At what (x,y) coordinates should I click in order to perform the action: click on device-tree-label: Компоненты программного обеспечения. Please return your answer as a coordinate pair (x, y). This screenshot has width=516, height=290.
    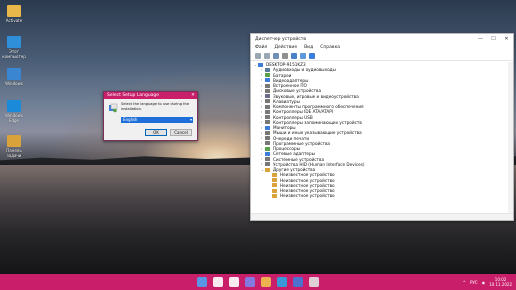
    Looking at the image, I should click on (318, 107).